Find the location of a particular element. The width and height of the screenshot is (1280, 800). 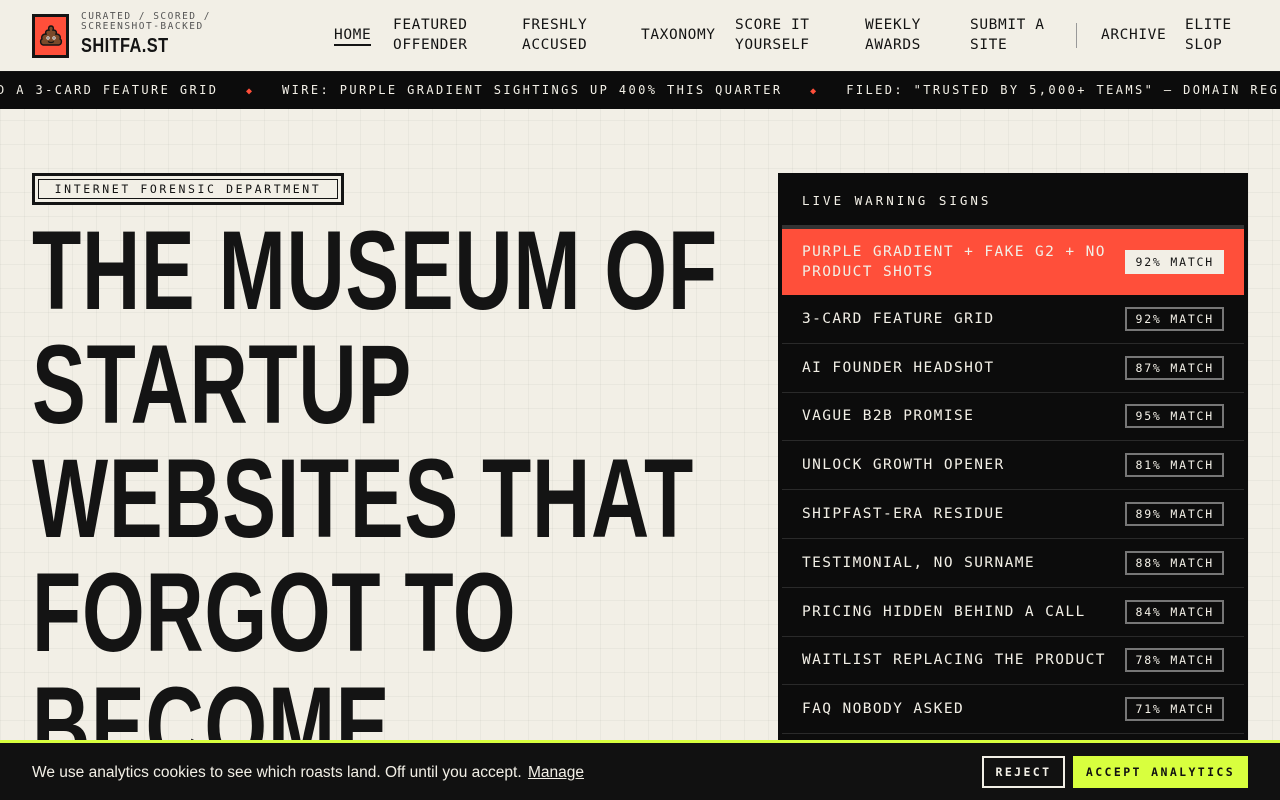

ticker-item: D A 3-CARD FEATURE GRID is located at coordinates (109, 90).